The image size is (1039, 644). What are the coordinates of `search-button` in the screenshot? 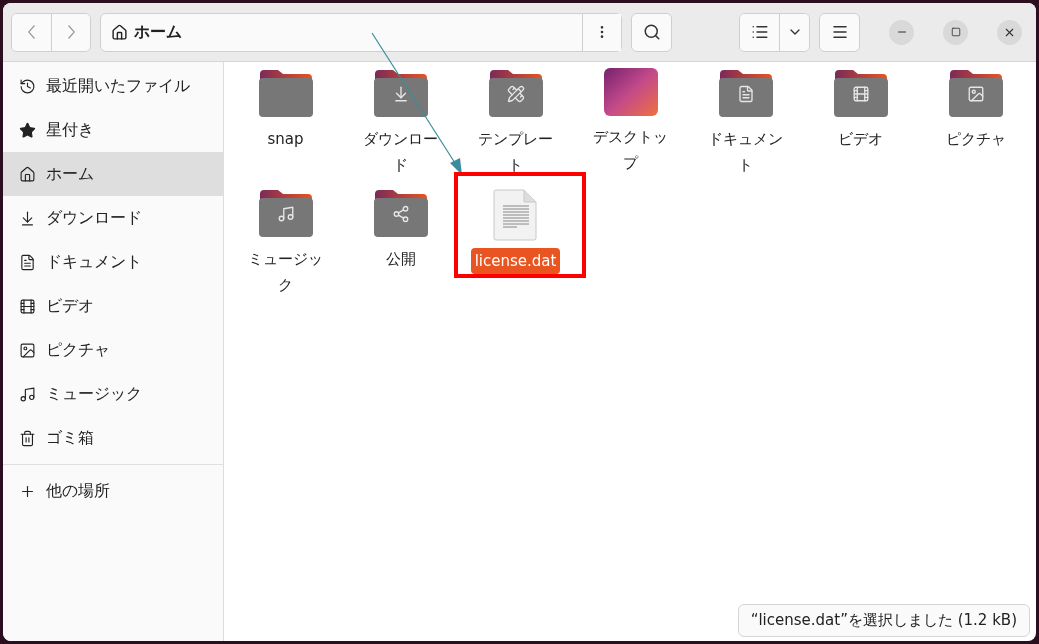 It's located at (651, 32).